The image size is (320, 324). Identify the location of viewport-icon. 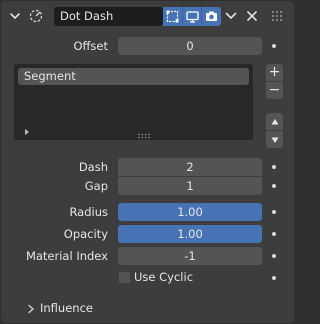
(192, 17).